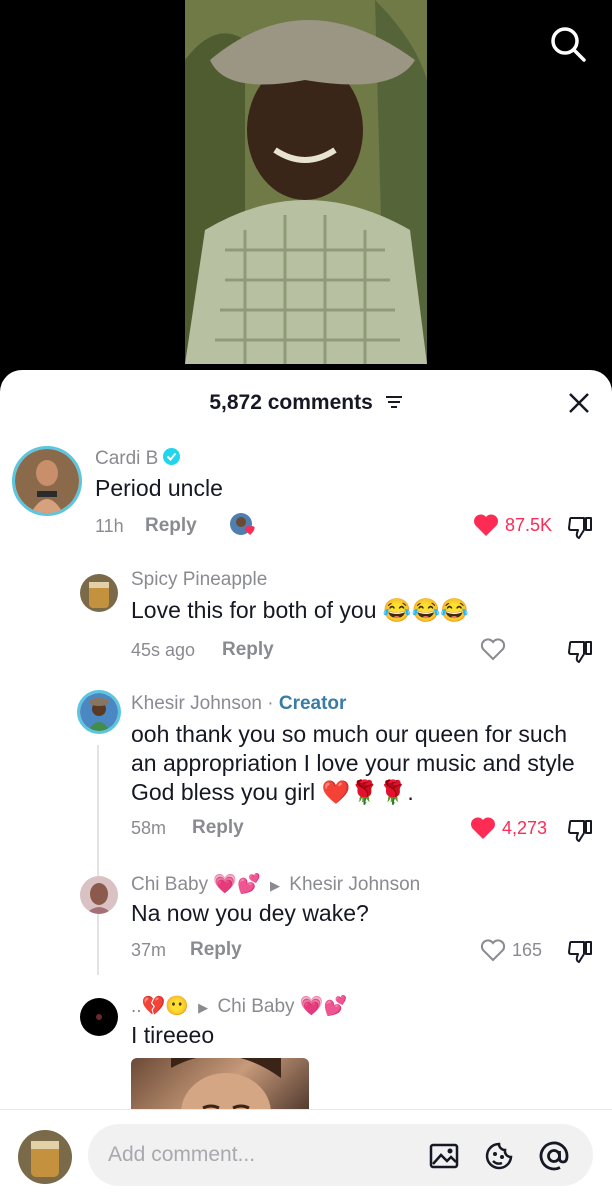 The width and height of the screenshot is (612, 1200). I want to click on sort-icon, so click(393, 402).